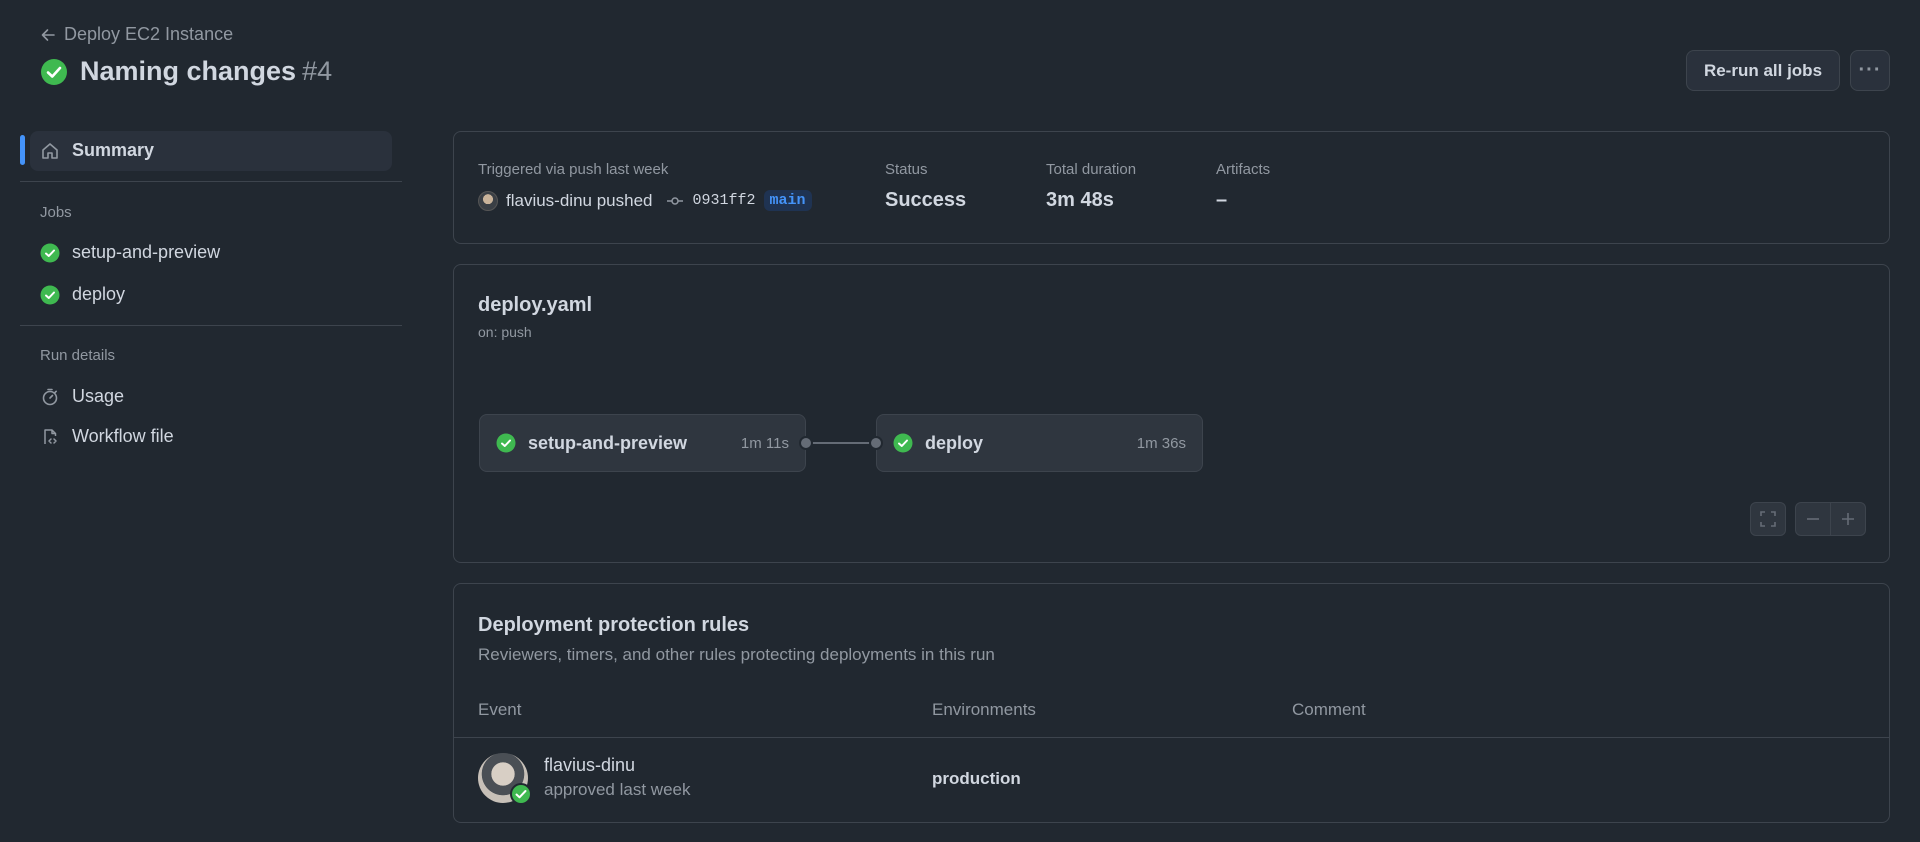 Image resolution: width=1920 pixels, height=842 pixels. I want to click on file-code-icon, so click(50, 436).